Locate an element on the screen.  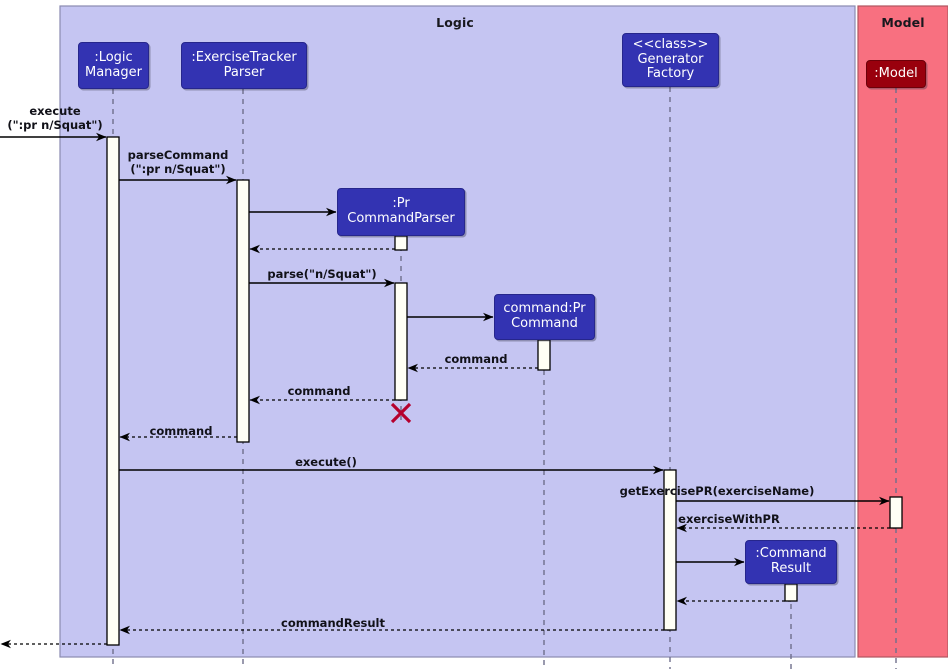
object-label-command-result: :Command Result is located at coordinates (790, 561).